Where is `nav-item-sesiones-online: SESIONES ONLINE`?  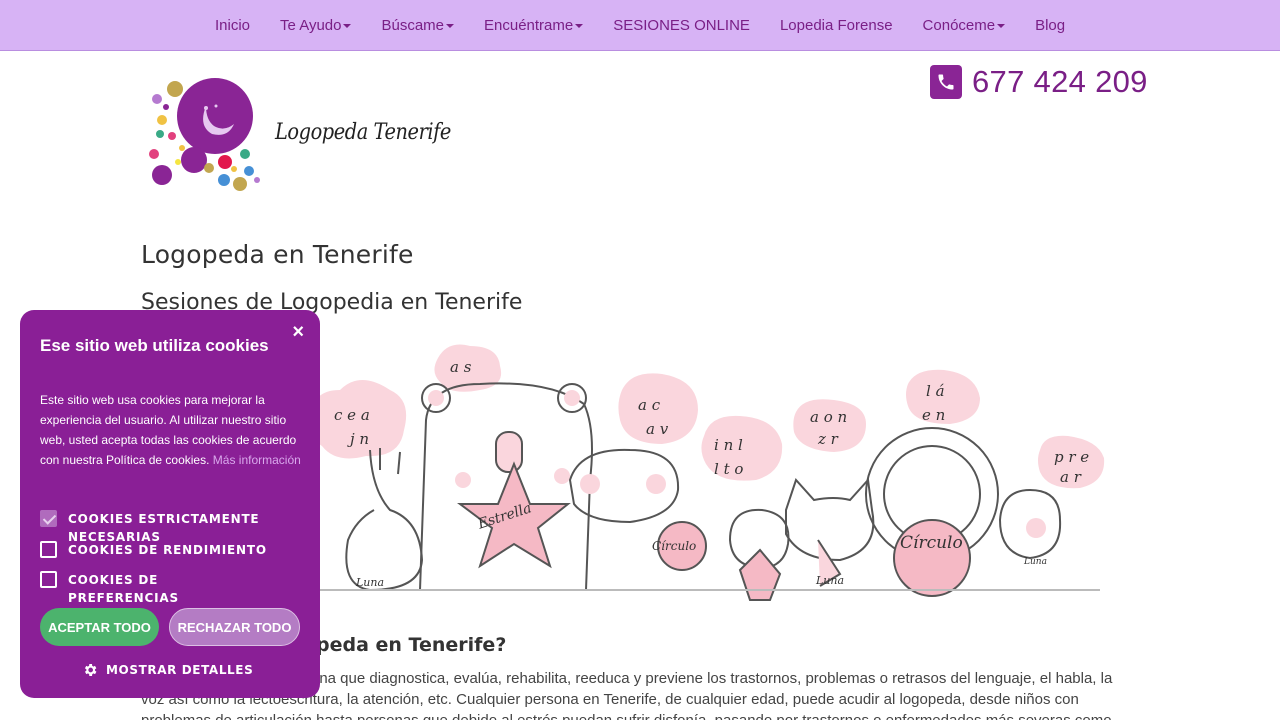
nav-item-sesiones-online: SESIONES ONLINE is located at coordinates (681, 25).